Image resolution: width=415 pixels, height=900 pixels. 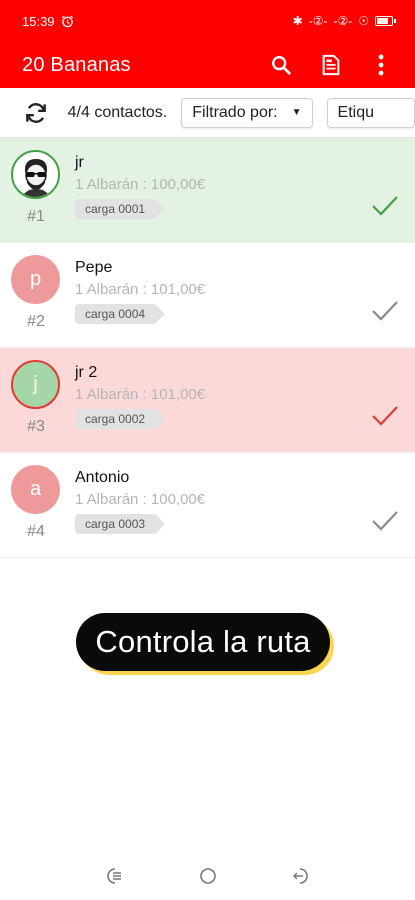 I want to click on contact-count: 4/4 contactos., so click(x=117, y=112).